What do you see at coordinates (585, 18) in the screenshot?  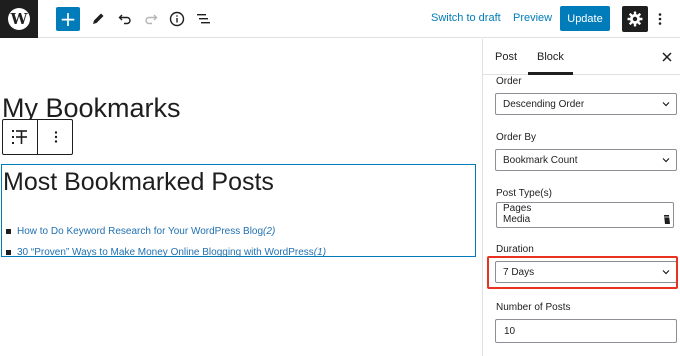 I see `update-button: Update` at bounding box center [585, 18].